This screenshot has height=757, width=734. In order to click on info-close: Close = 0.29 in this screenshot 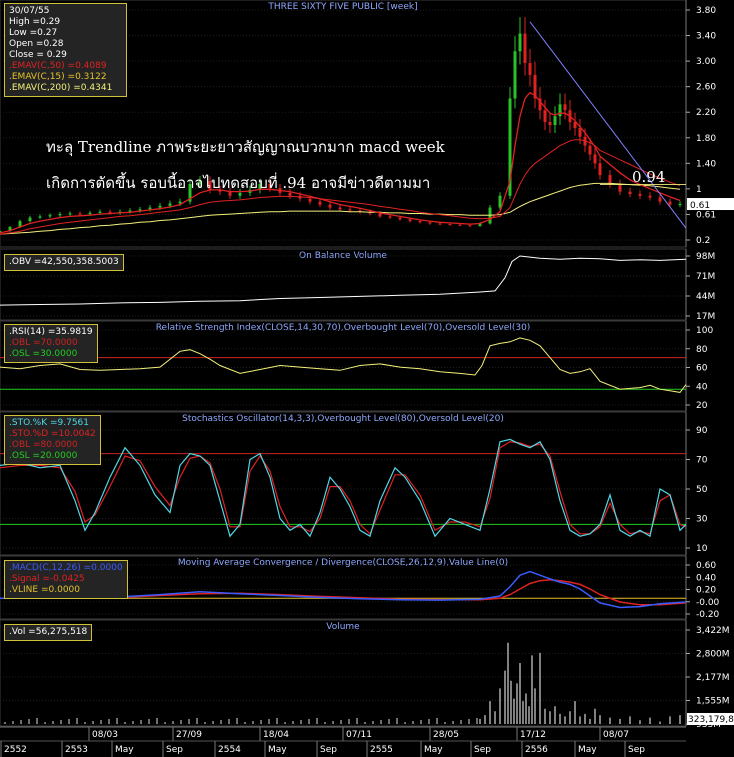, I will do `click(38, 55)`.